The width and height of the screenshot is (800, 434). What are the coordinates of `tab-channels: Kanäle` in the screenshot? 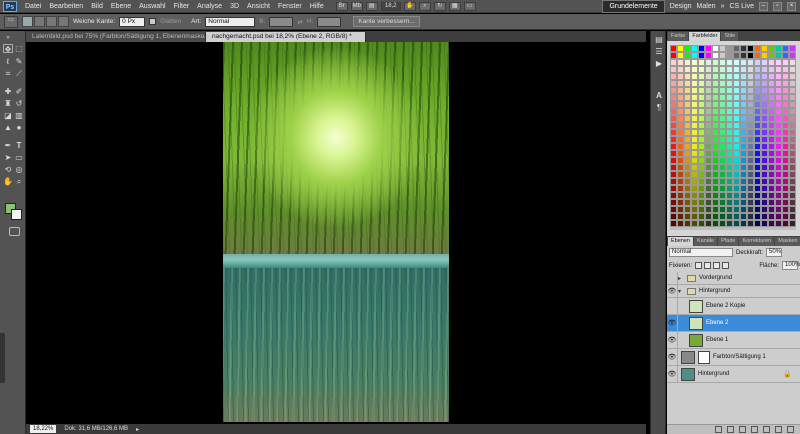 It's located at (705, 241).